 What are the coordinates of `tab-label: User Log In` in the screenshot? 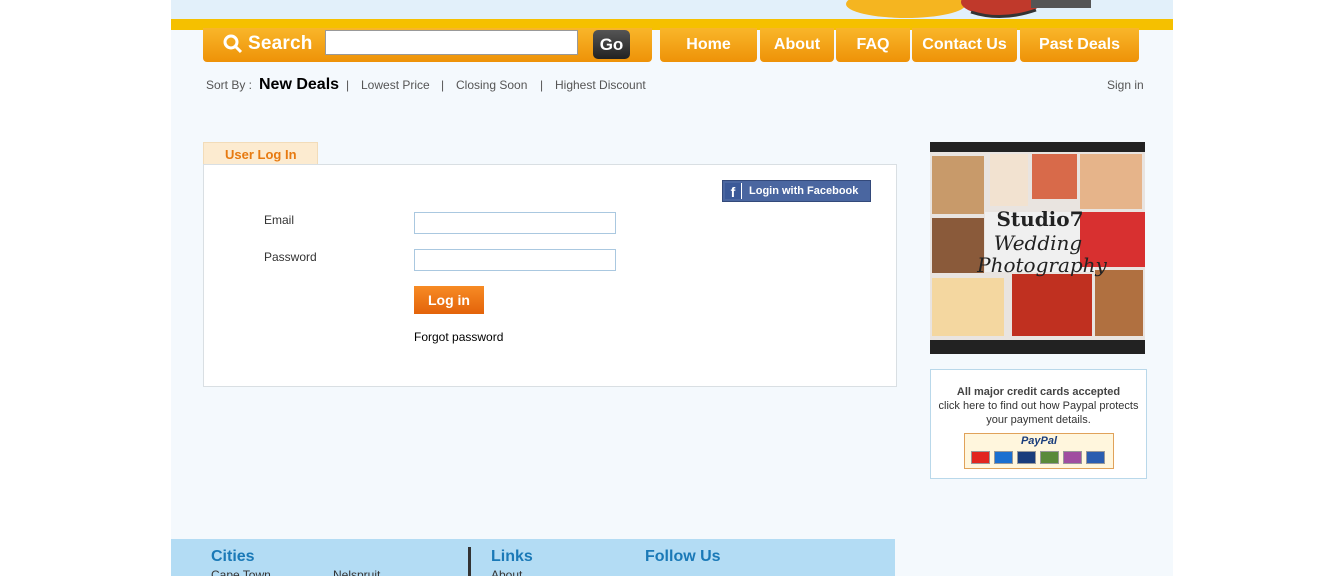 It's located at (261, 154).